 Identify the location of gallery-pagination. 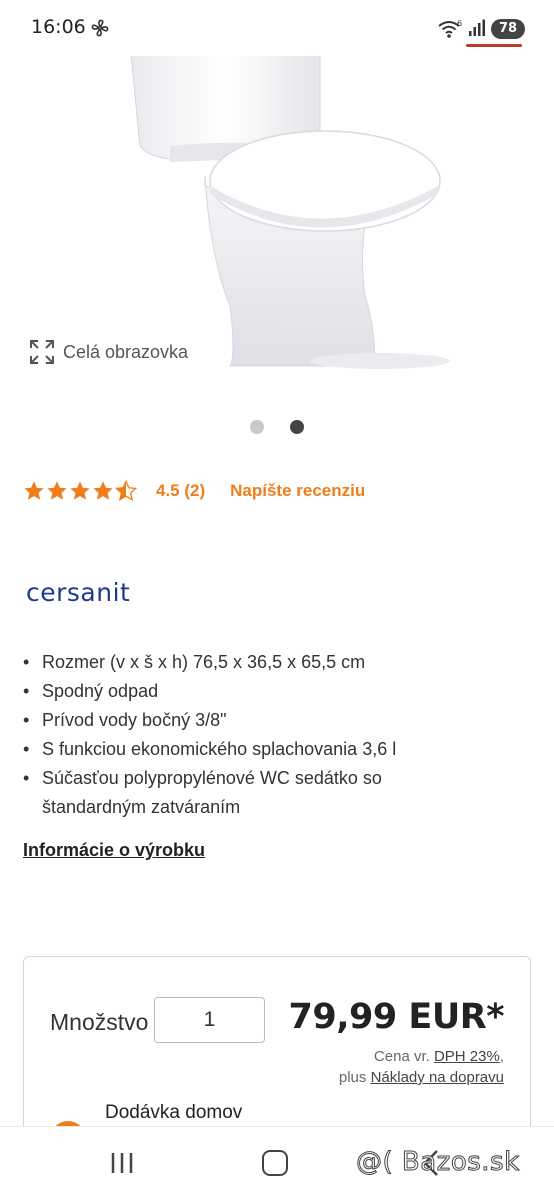
(277, 427).